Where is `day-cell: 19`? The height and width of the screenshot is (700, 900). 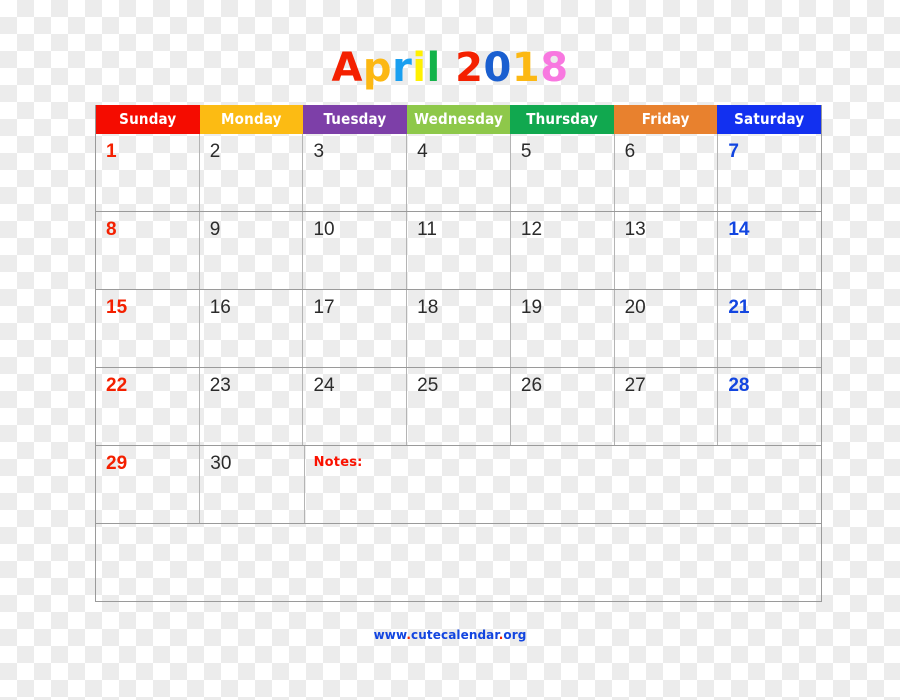 day-cell: 19 is located at coordinates (563, 328).